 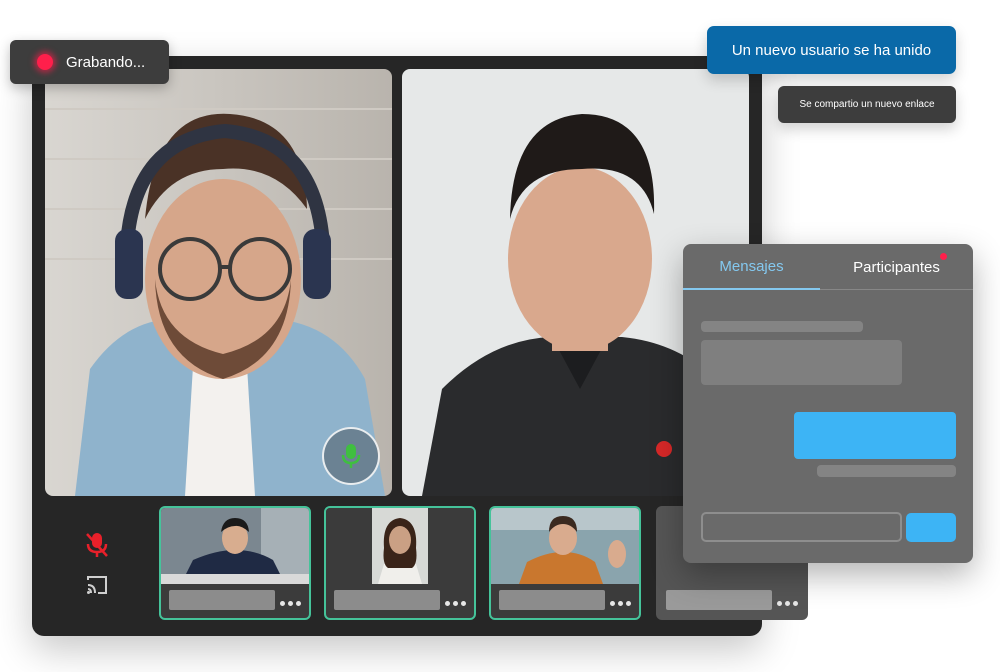 I want to click on tab-participants: Participantes, so click(x=896, y=267).